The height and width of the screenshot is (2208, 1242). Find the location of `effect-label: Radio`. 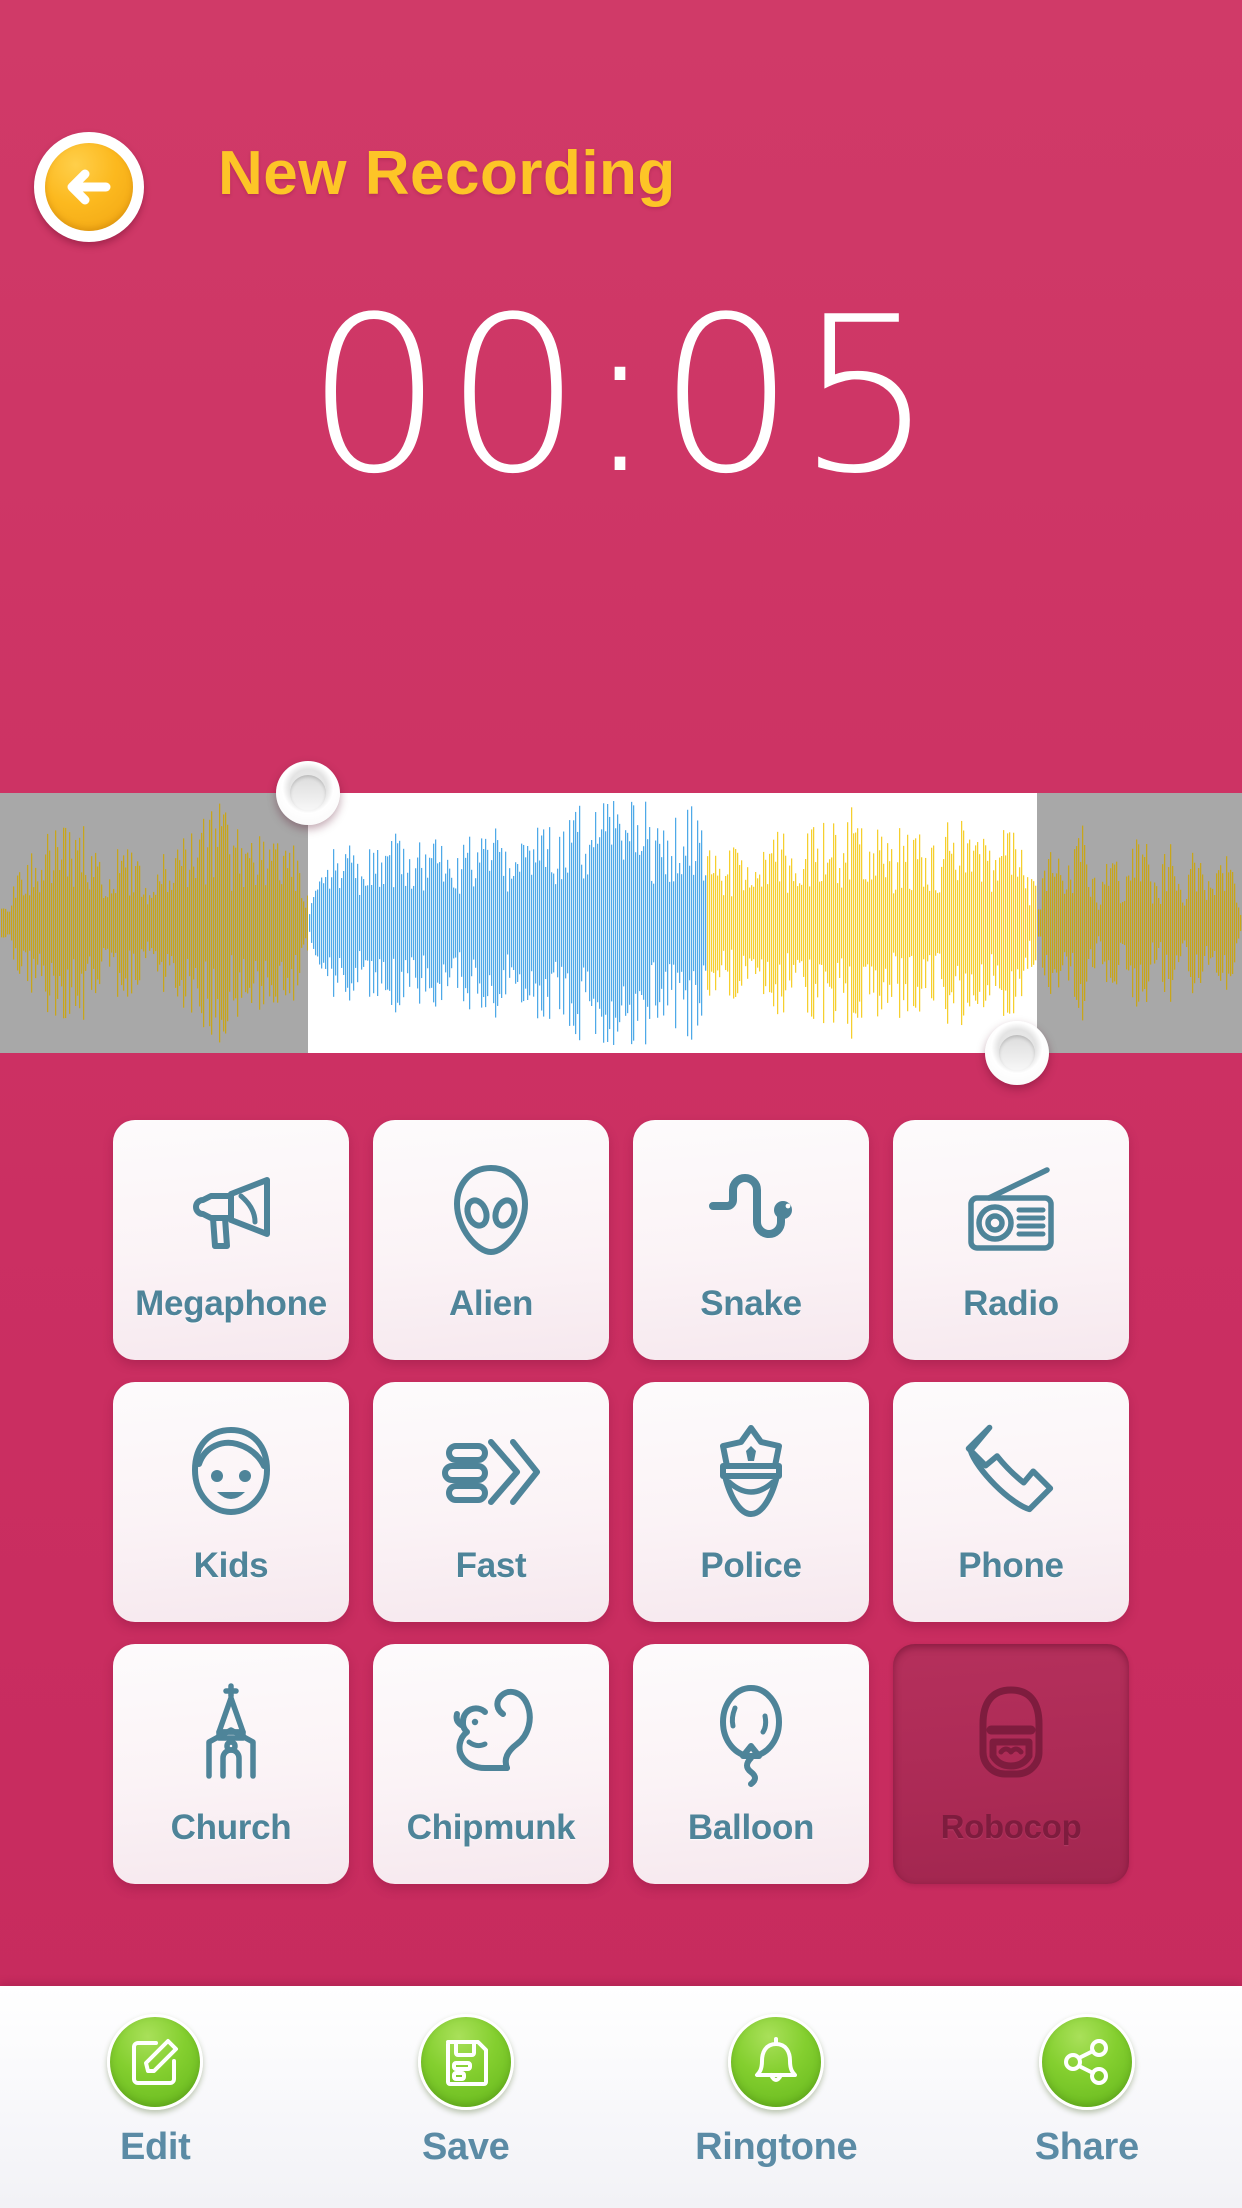

effect-label: Radio is located at coordinates (1011, 1303).